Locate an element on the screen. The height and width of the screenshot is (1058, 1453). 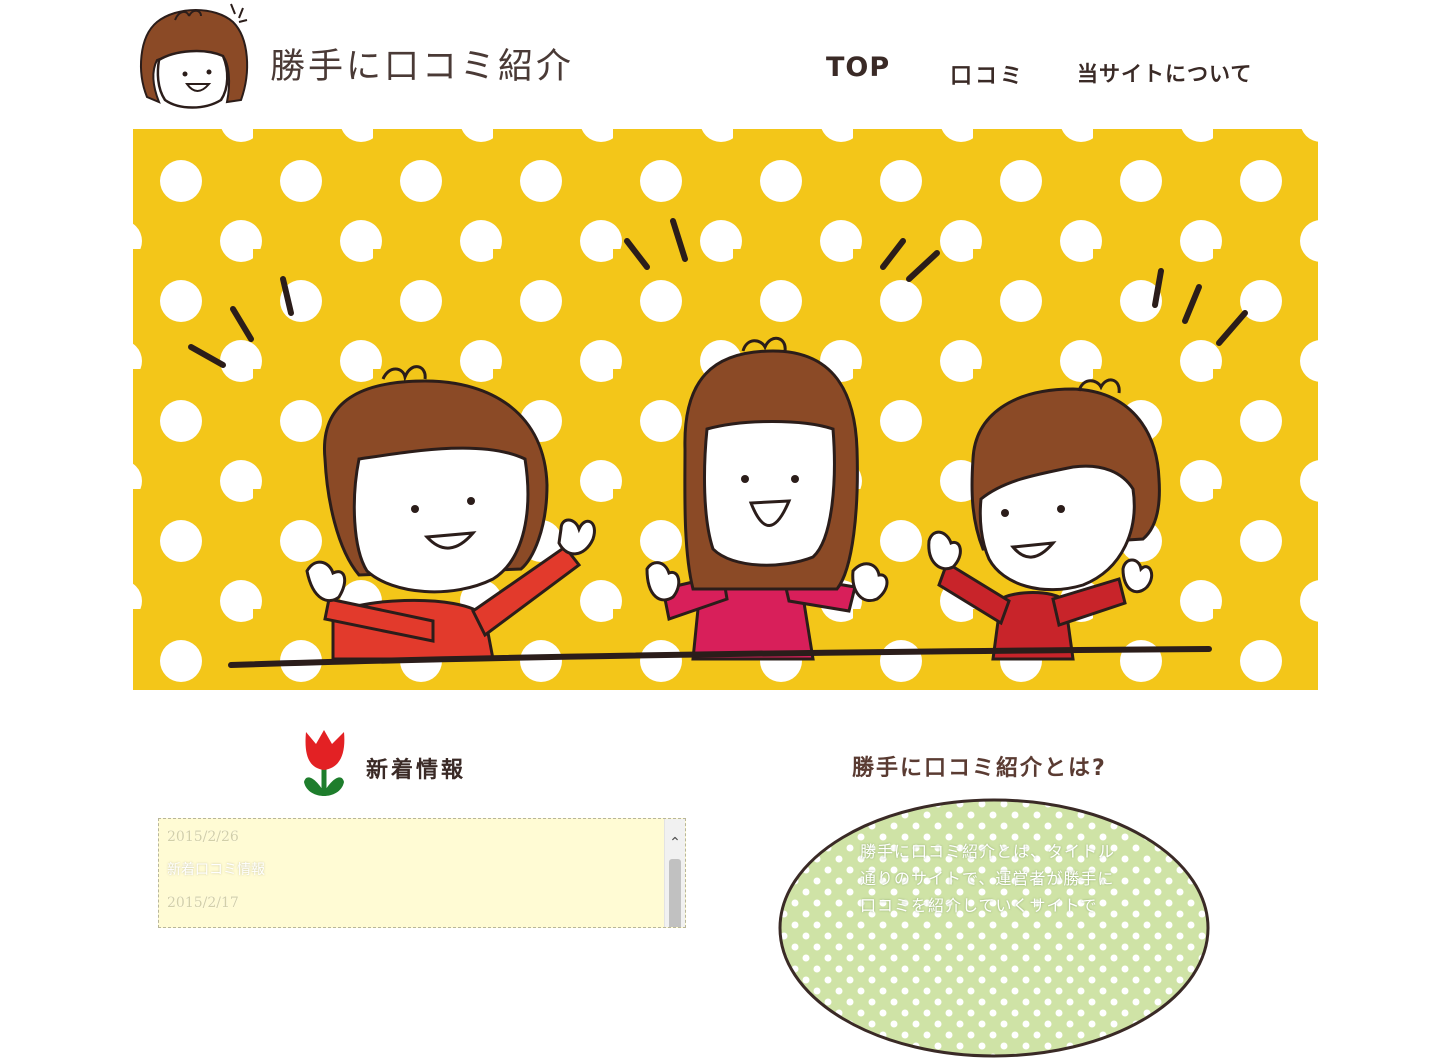
news-scrollbar: ⌃ is located at coordinates (674, 873).